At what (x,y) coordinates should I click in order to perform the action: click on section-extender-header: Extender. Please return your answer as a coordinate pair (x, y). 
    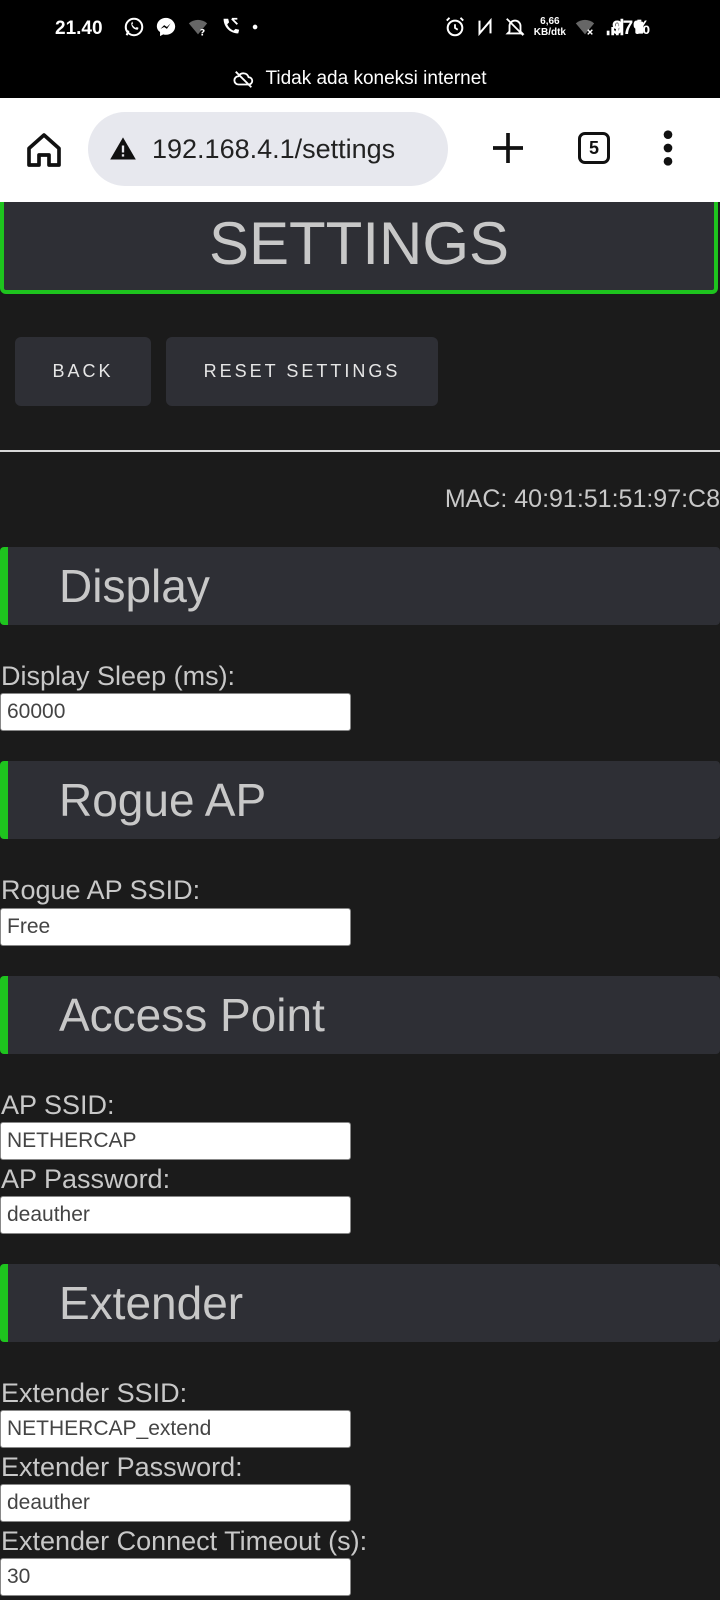
    Looking at the image, I should click on (360, 1303).